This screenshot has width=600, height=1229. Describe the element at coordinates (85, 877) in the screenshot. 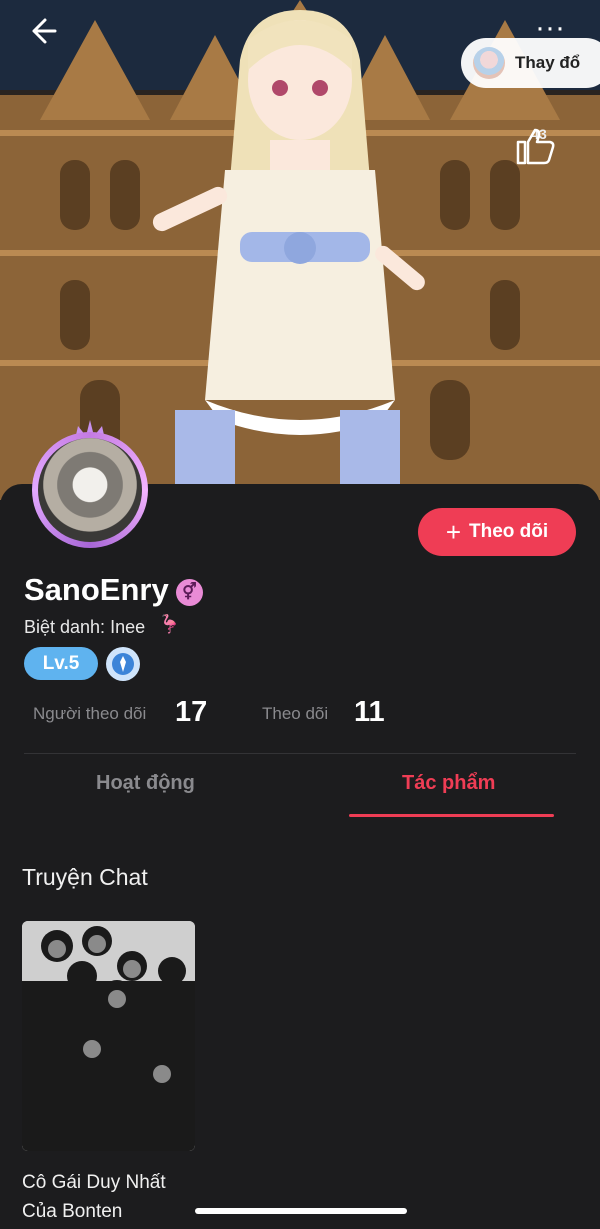

I see `section-title: Truyện Chat` at that location.